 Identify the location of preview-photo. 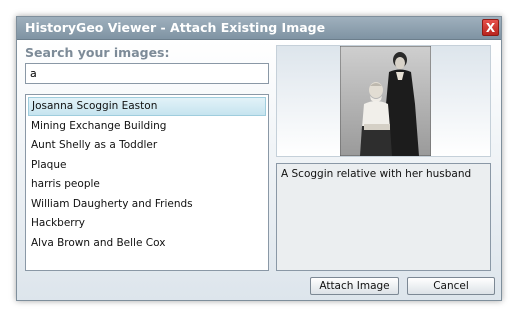
(385, 101).